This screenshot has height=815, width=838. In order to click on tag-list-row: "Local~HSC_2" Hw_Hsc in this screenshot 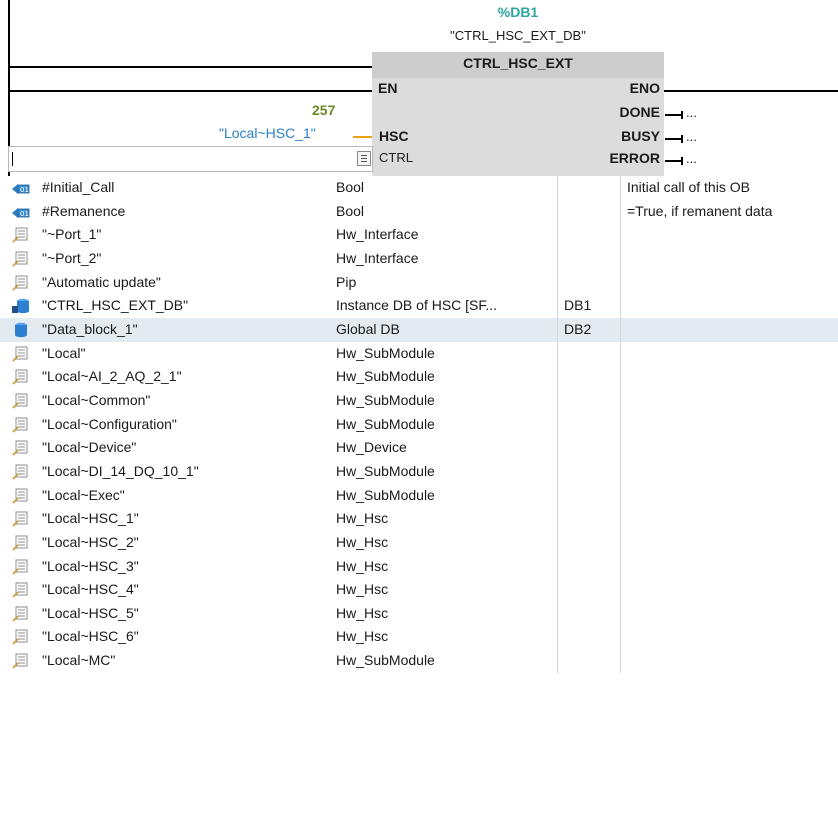, I will do `click(419, 542)`.